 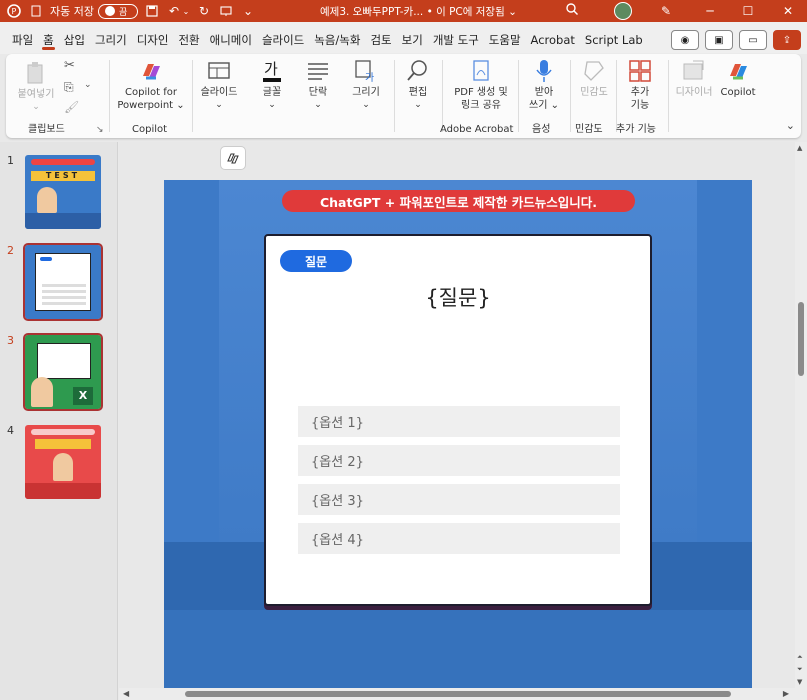 I want to click on format-painter-icon: 🖌, so click(x=71, y=107).